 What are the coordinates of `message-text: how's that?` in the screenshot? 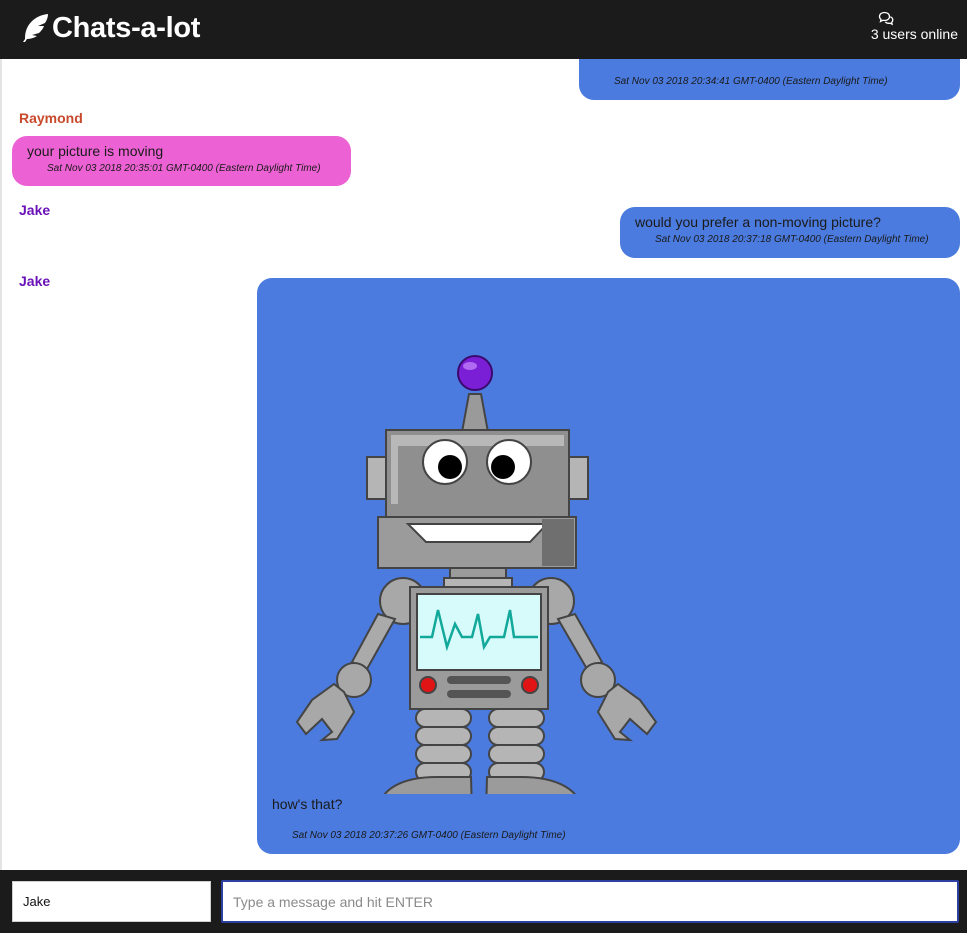 It's located at (307, 804).